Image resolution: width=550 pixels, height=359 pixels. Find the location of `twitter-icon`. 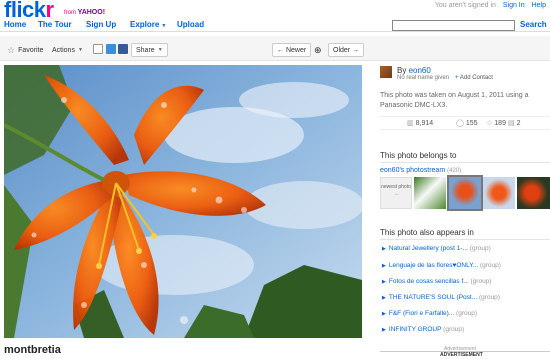

twitter-icon is located at coordinates (111, 49).